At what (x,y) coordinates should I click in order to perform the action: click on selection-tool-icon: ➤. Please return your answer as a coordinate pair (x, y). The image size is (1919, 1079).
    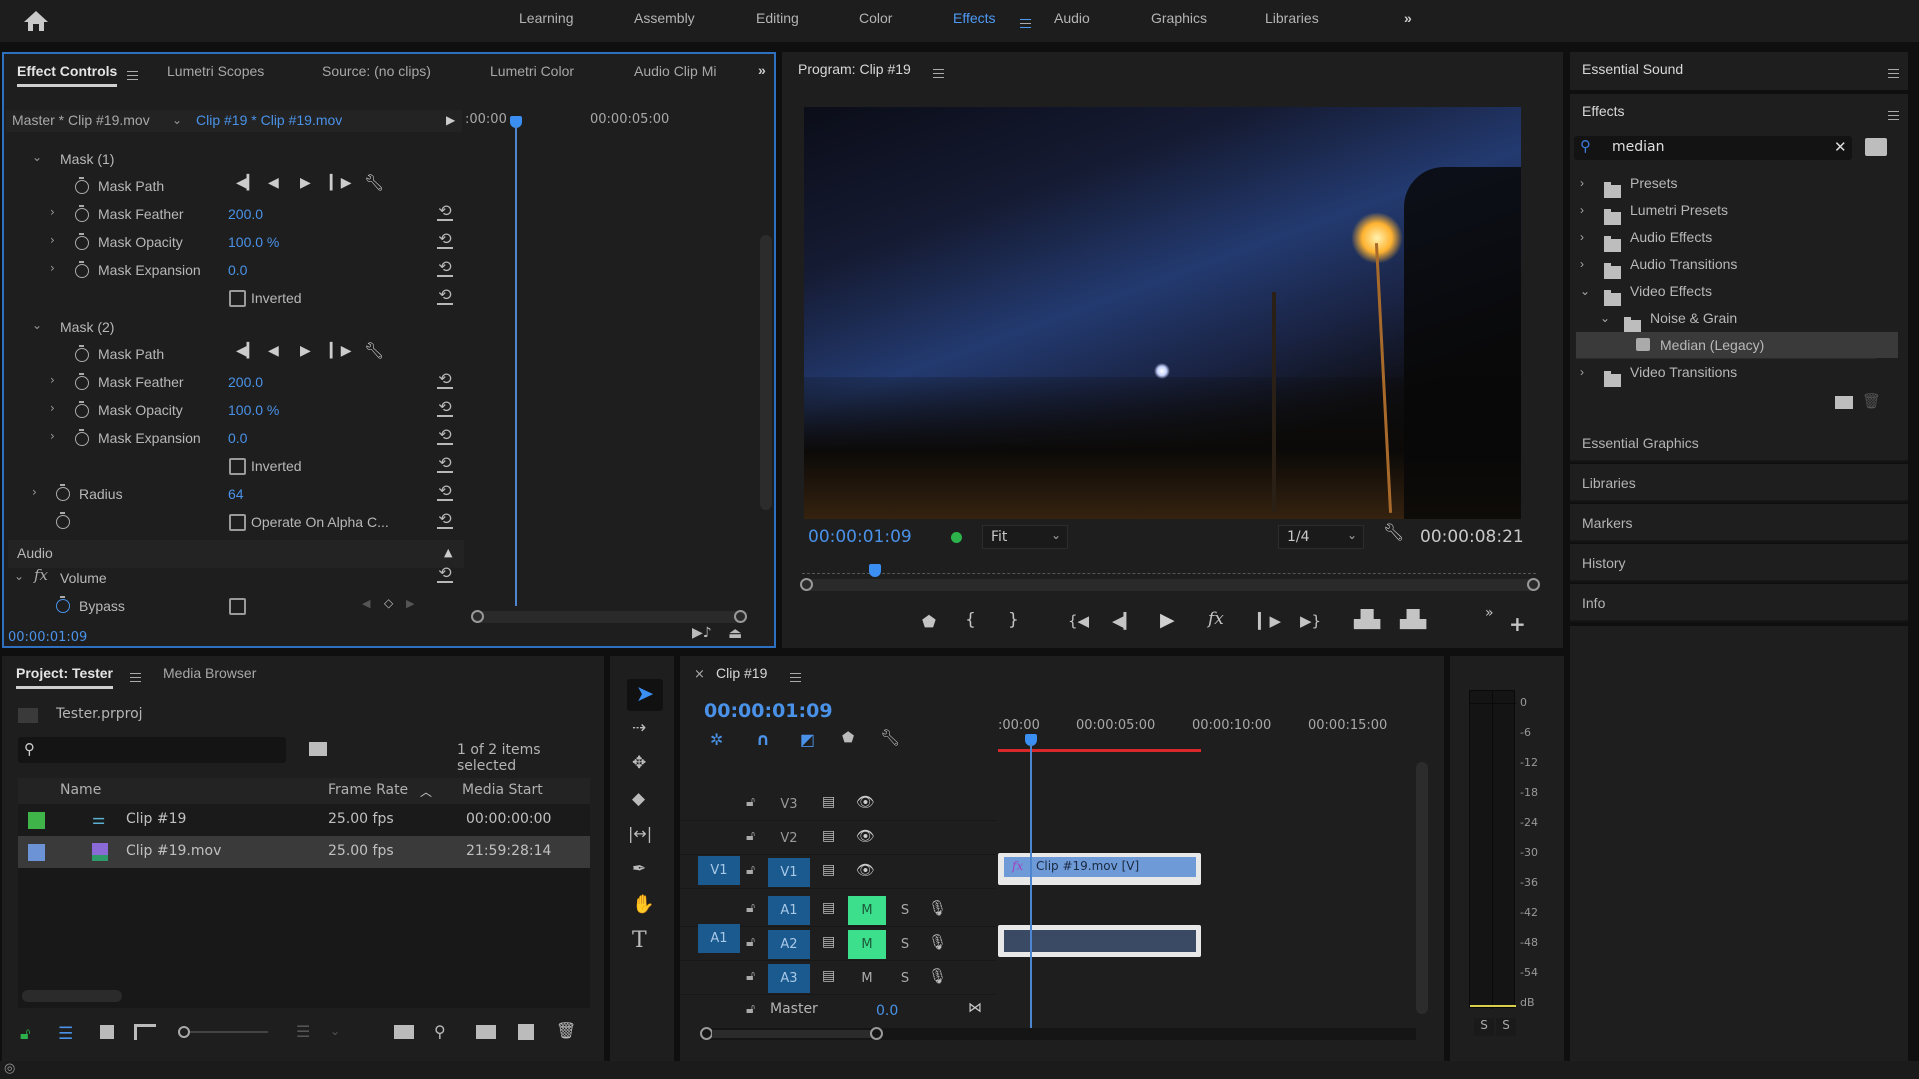
    Looking at the image, I should click on (645, 695).